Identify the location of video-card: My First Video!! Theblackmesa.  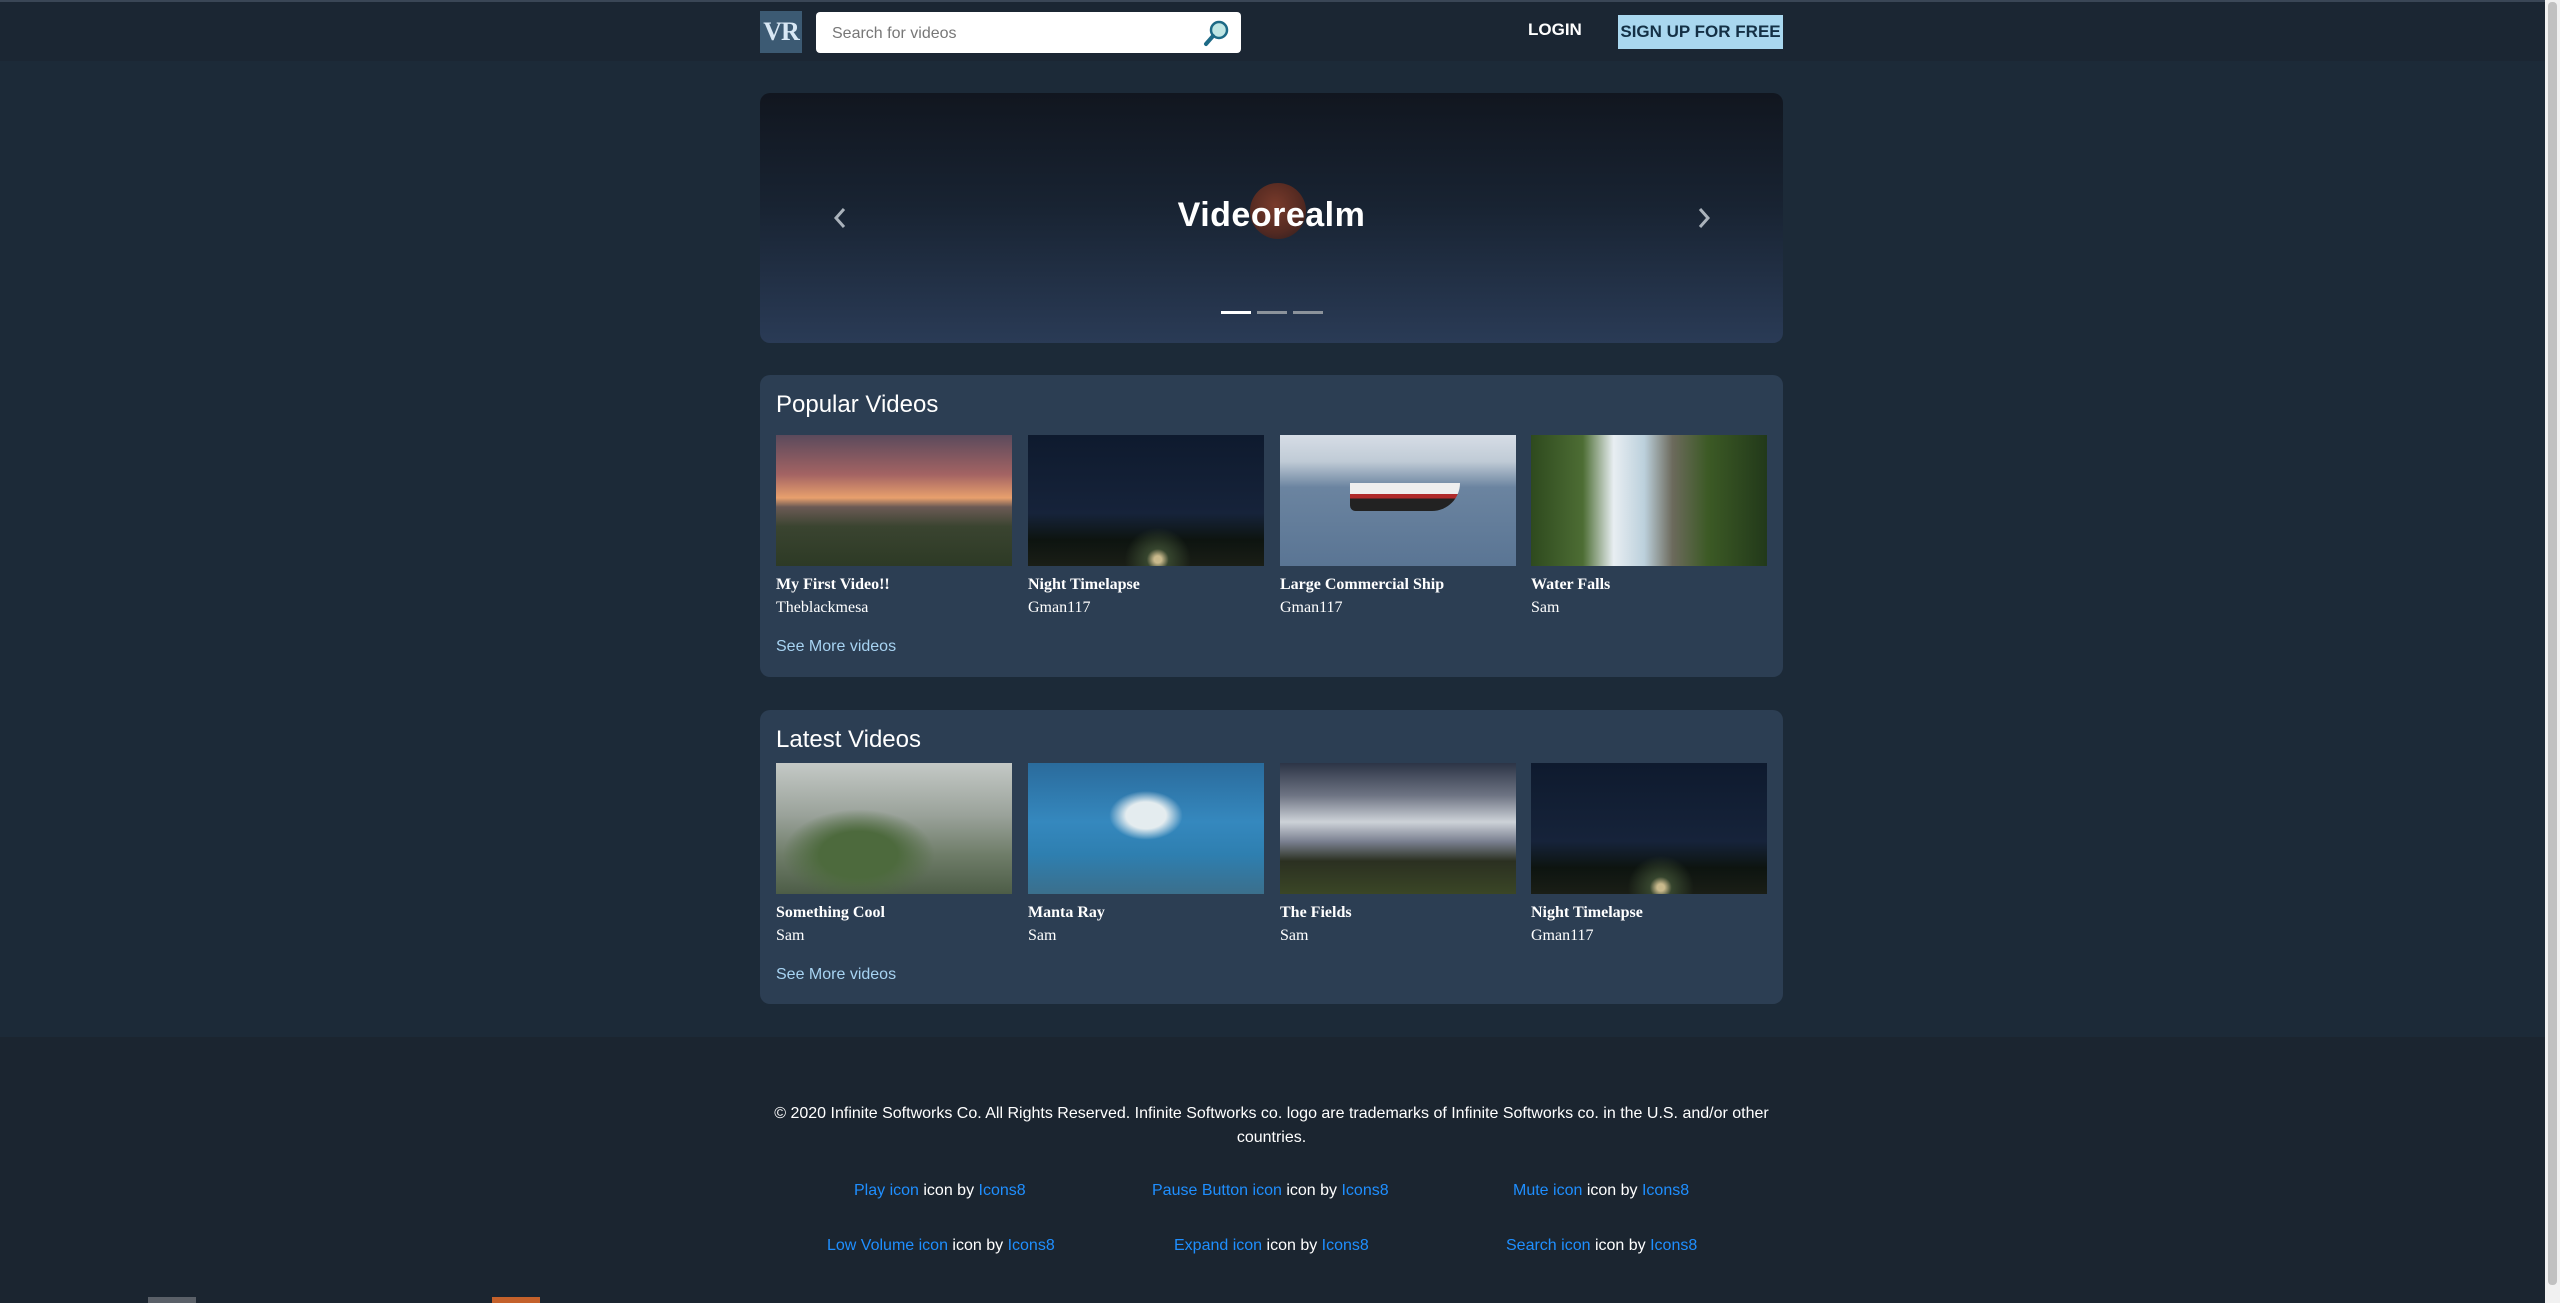
(894, 526).